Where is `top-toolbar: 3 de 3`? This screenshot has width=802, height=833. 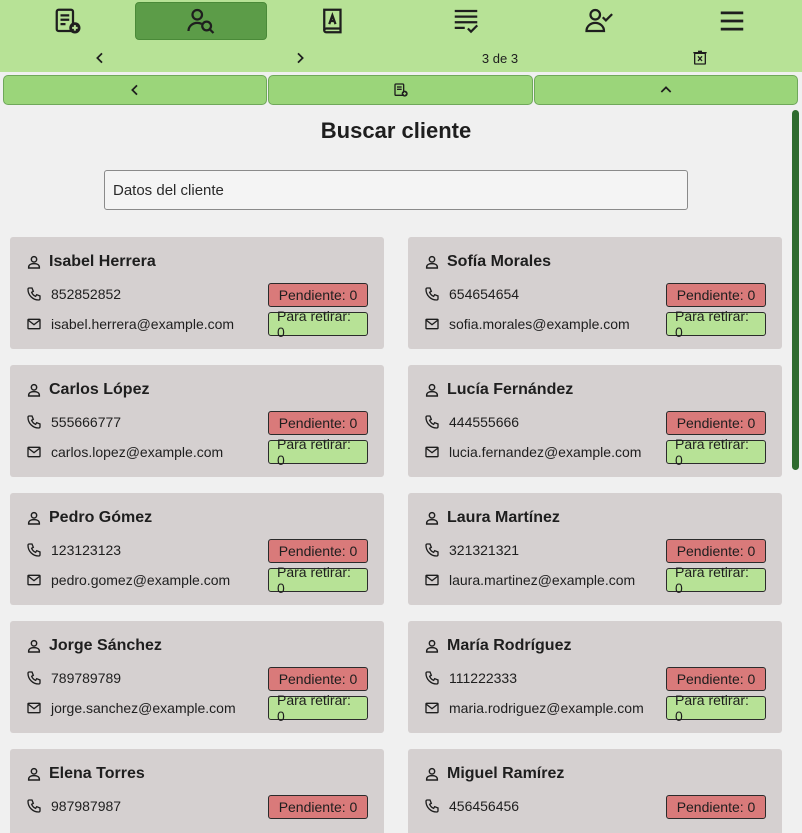 top-toolbar: 3 de 3 is located at coordinates (401, 36).